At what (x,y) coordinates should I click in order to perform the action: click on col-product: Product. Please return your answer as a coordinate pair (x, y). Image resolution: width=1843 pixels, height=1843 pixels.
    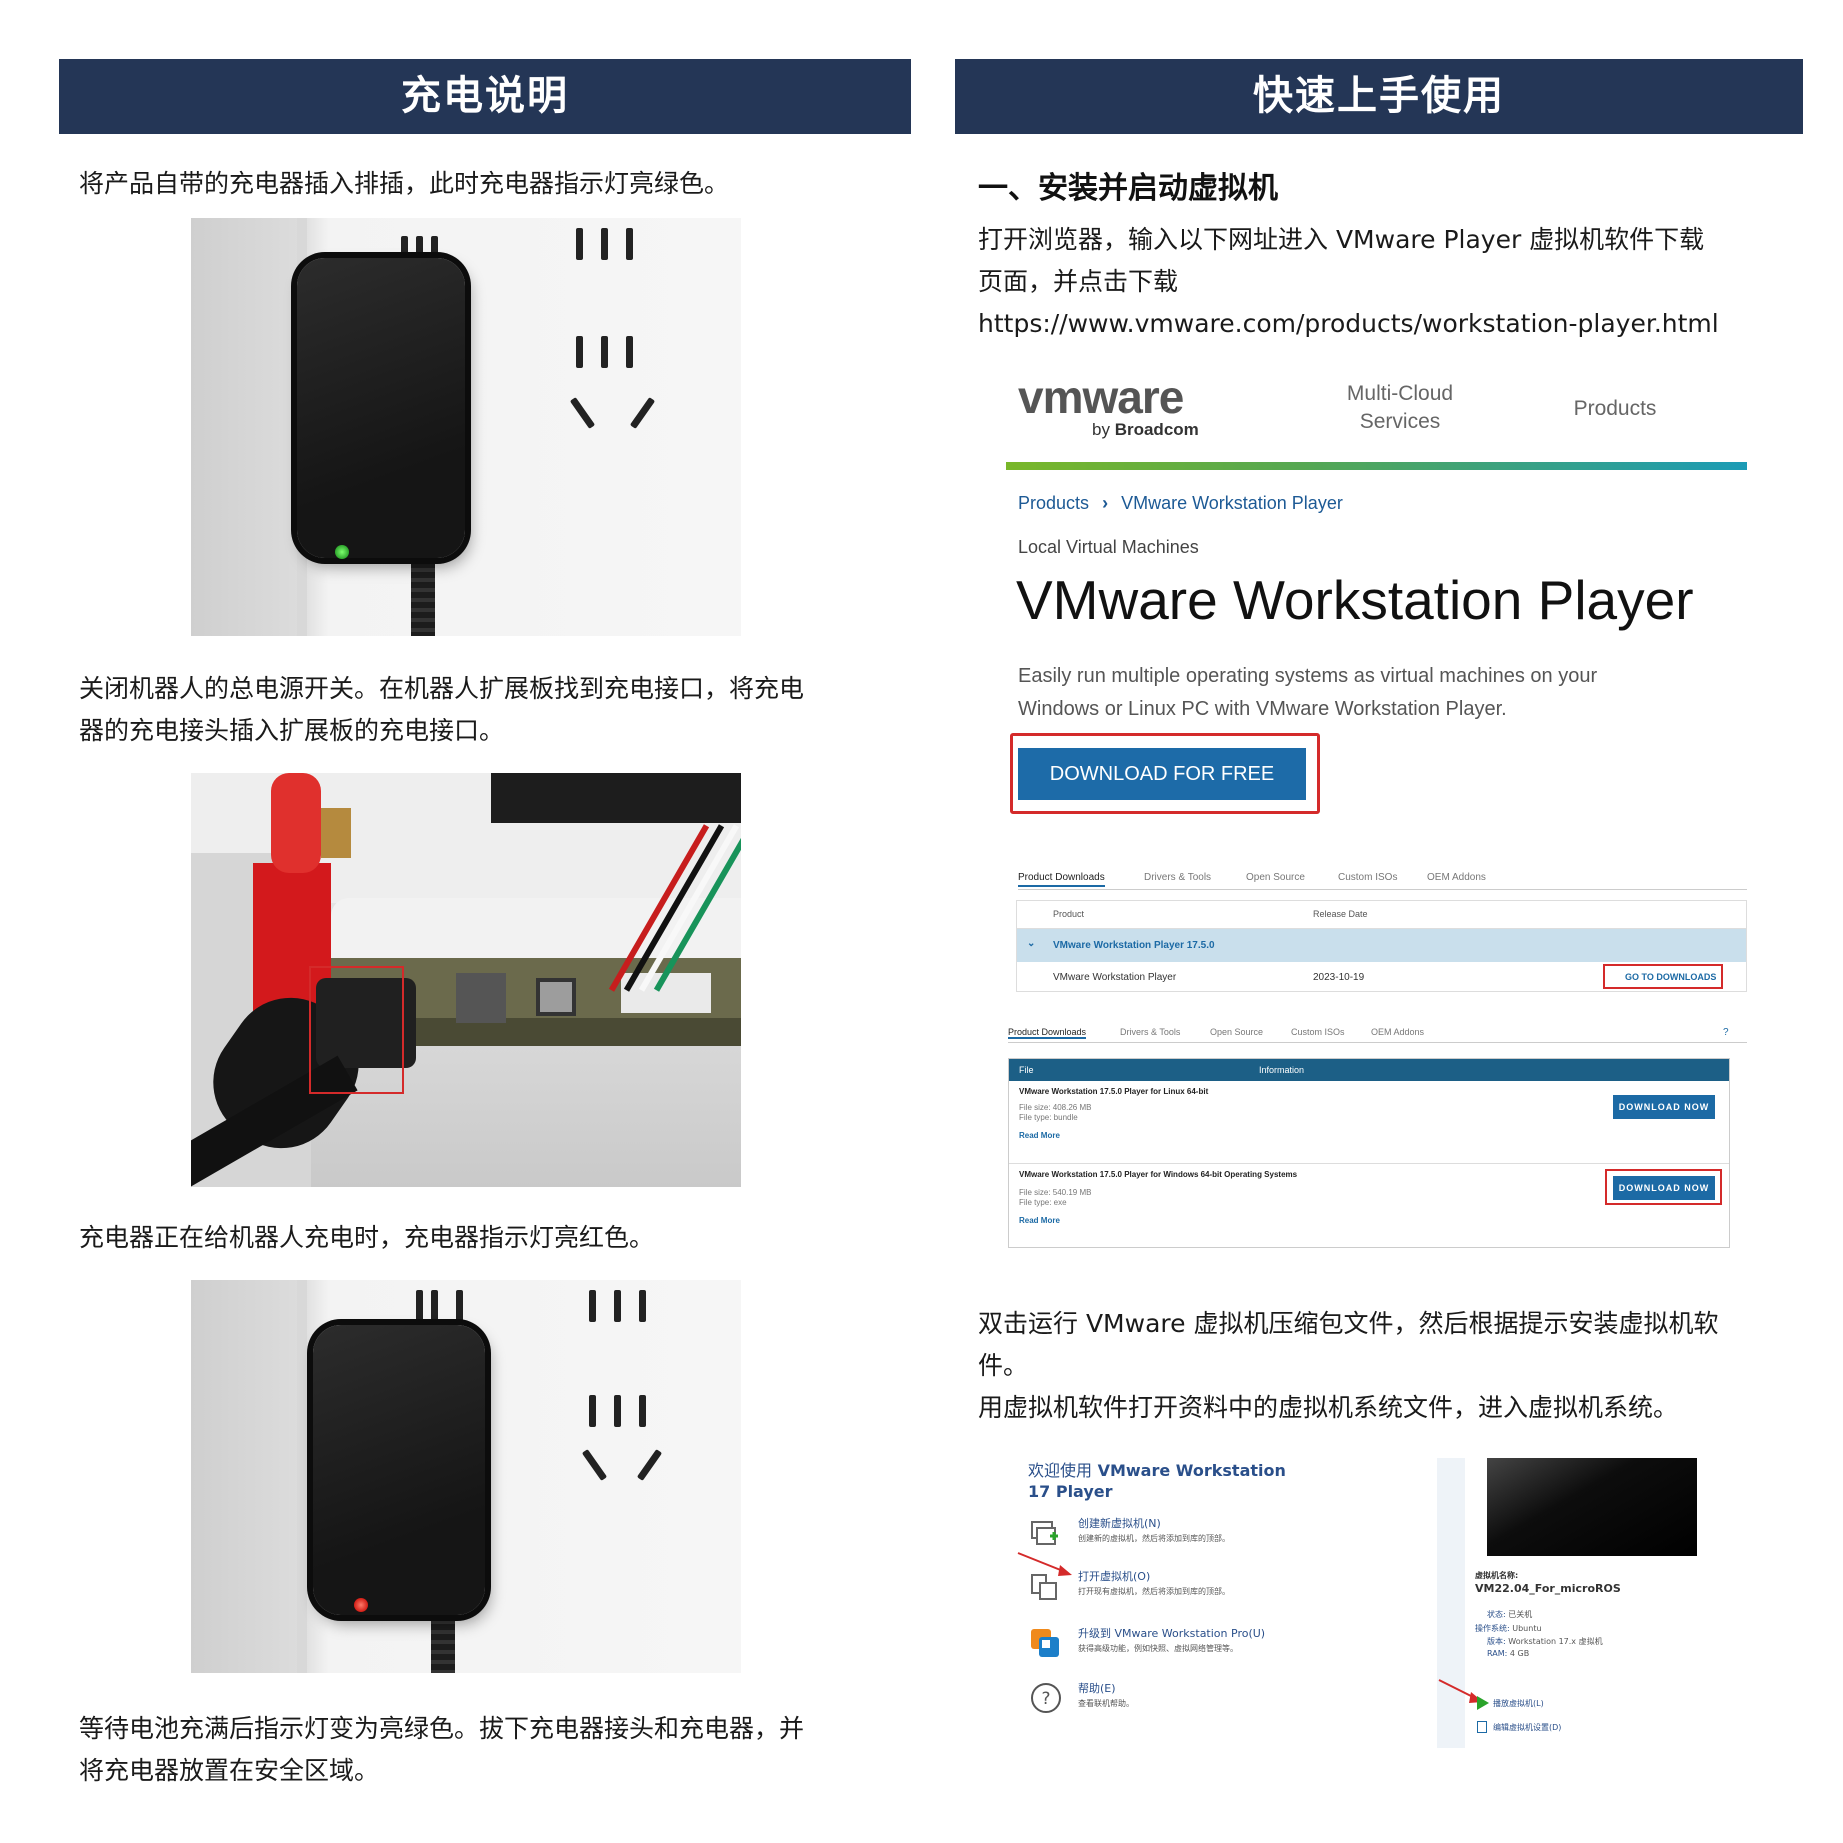
    Looking at the image, I should click on (1069, 914).